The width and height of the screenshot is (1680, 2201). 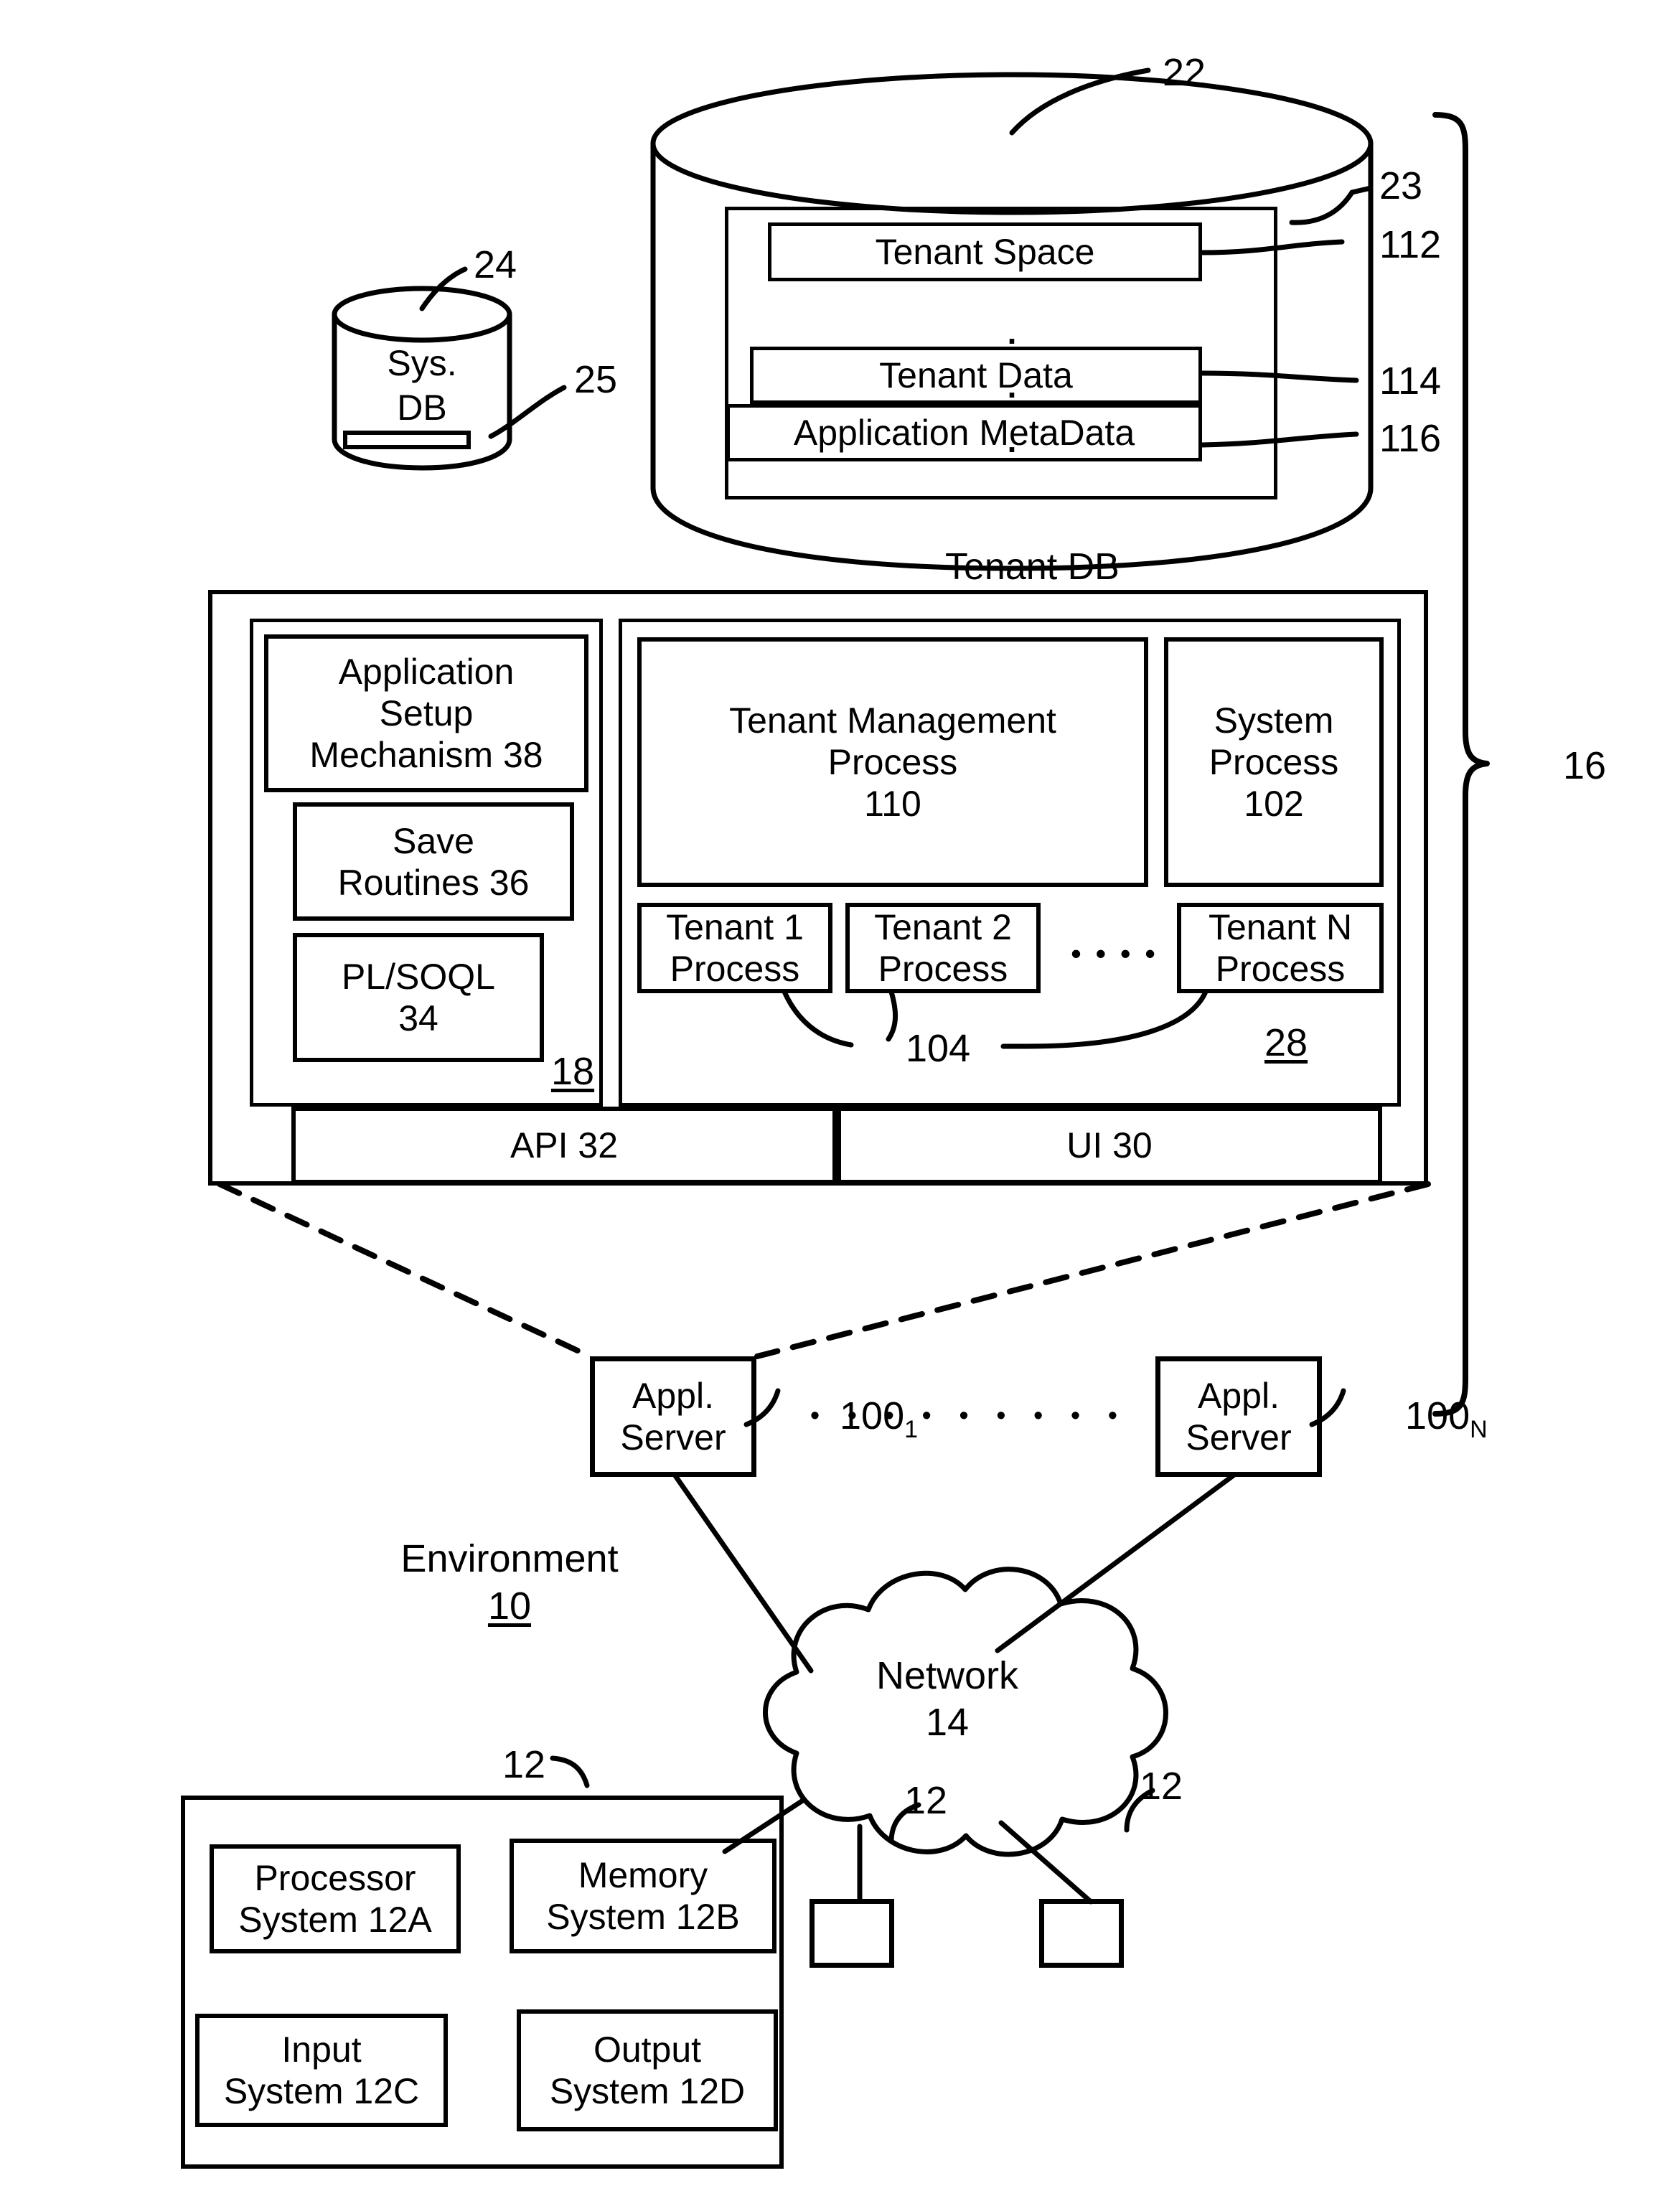 What do you see at coordinates (407, 440) in the screenshot?
I see `sys-db-band` at bounding box center [407, 440].